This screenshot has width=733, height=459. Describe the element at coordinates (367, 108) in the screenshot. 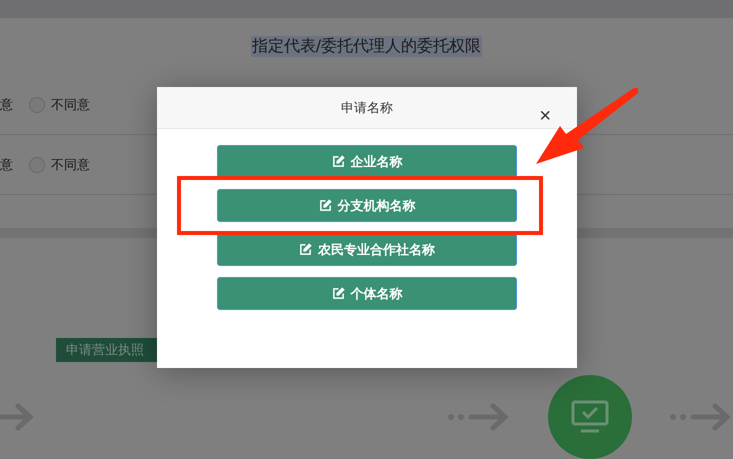

I see `dialog-title: 申请名称` at that location.